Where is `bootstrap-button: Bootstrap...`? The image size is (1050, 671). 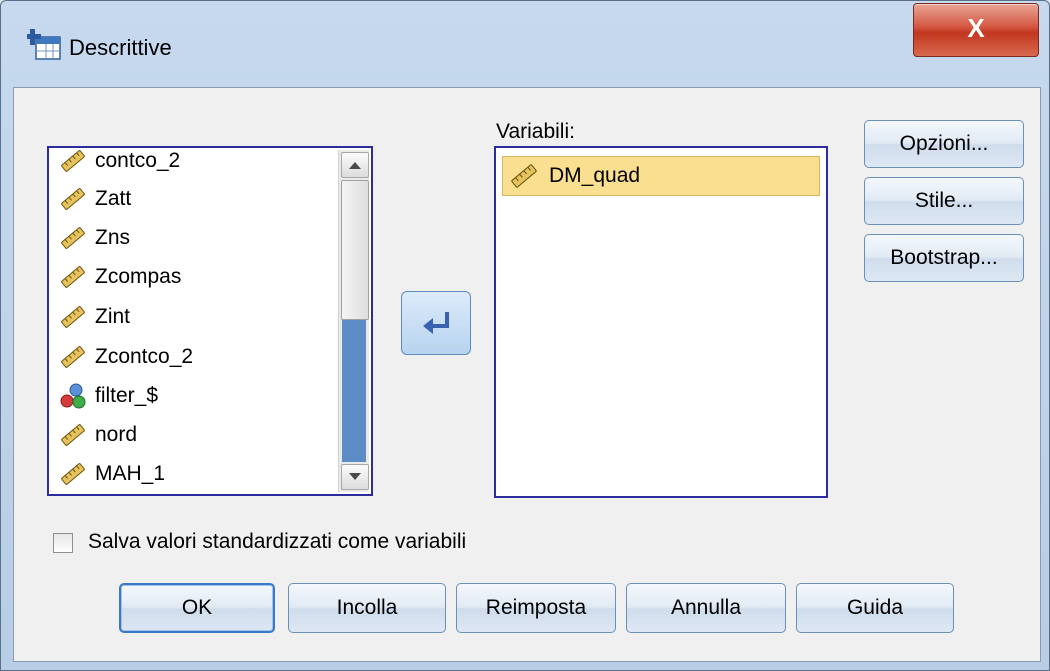 bootstrap-button: Bootstrap... is located at coordinates (944, 258).